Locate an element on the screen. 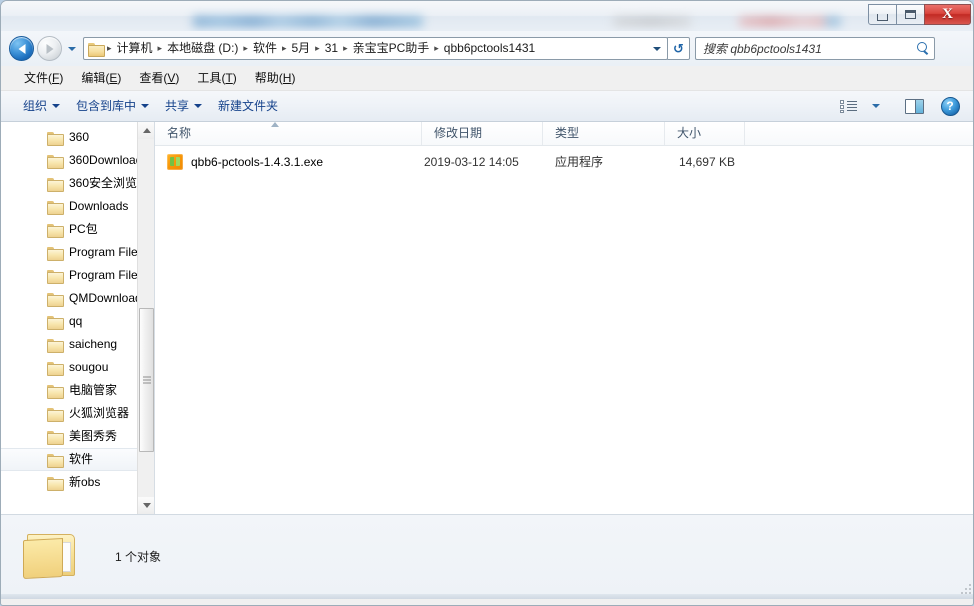 The image size is (974, 606). include-in-library-button: 包含到库中 is located at coordinates (112, 106).